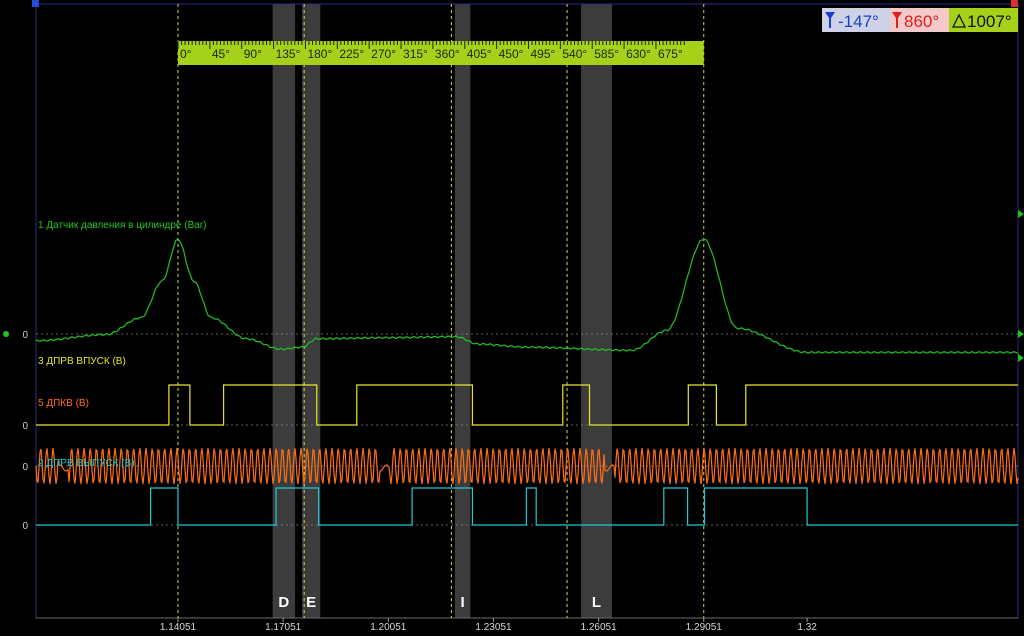 The width and height of the screenshot is (1024, 636). What do you see at coordinates (383, 54) in the screenshot?
I see `angle-tick-label: 270°` at bounding box center [383, 54].